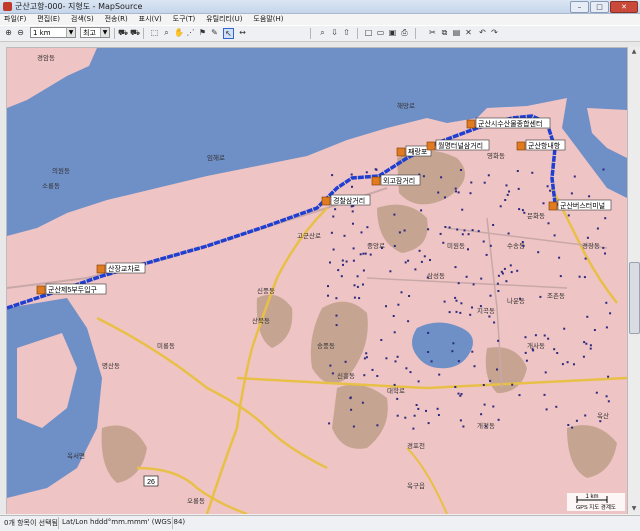 The height and width of the screenshot is (531, 640). I want to click on zoom-out-icon: ⊖, so click(20, 32).